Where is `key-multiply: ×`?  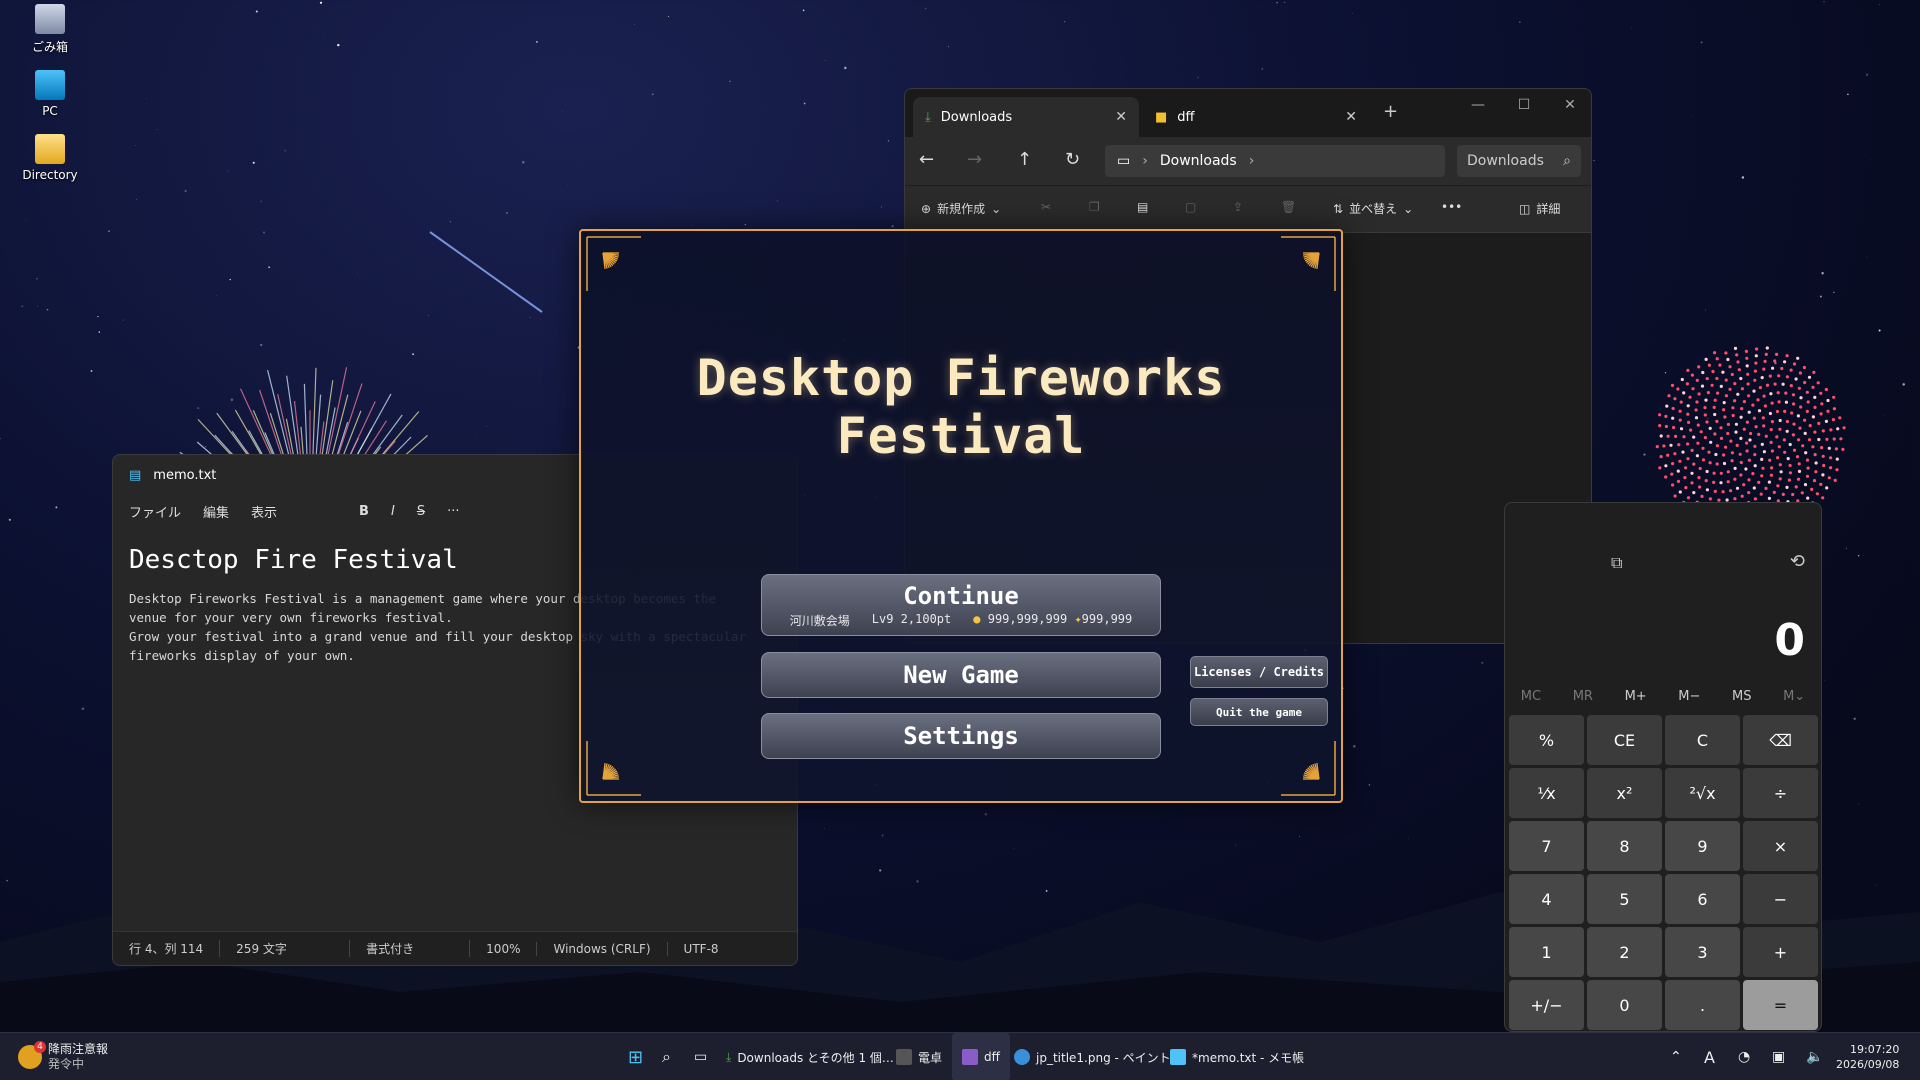
key-multiply: × is located at coordinates (1780, 846).